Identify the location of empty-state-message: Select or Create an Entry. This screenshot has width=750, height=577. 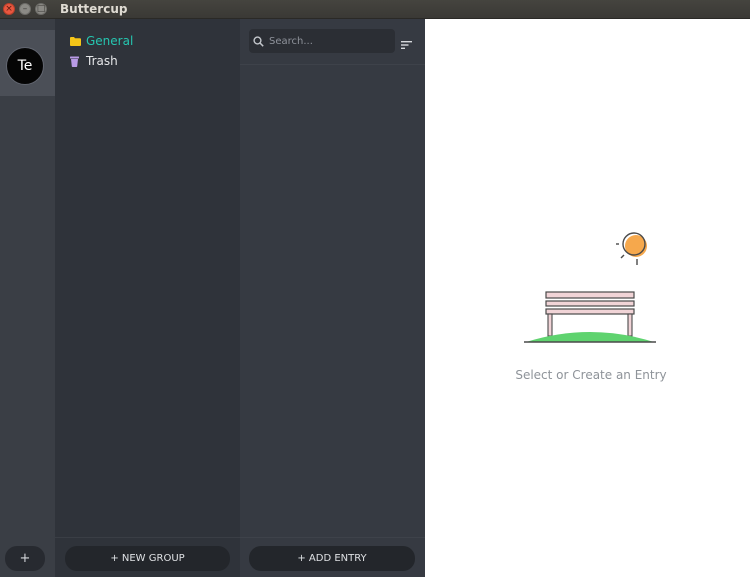
(591, 375).